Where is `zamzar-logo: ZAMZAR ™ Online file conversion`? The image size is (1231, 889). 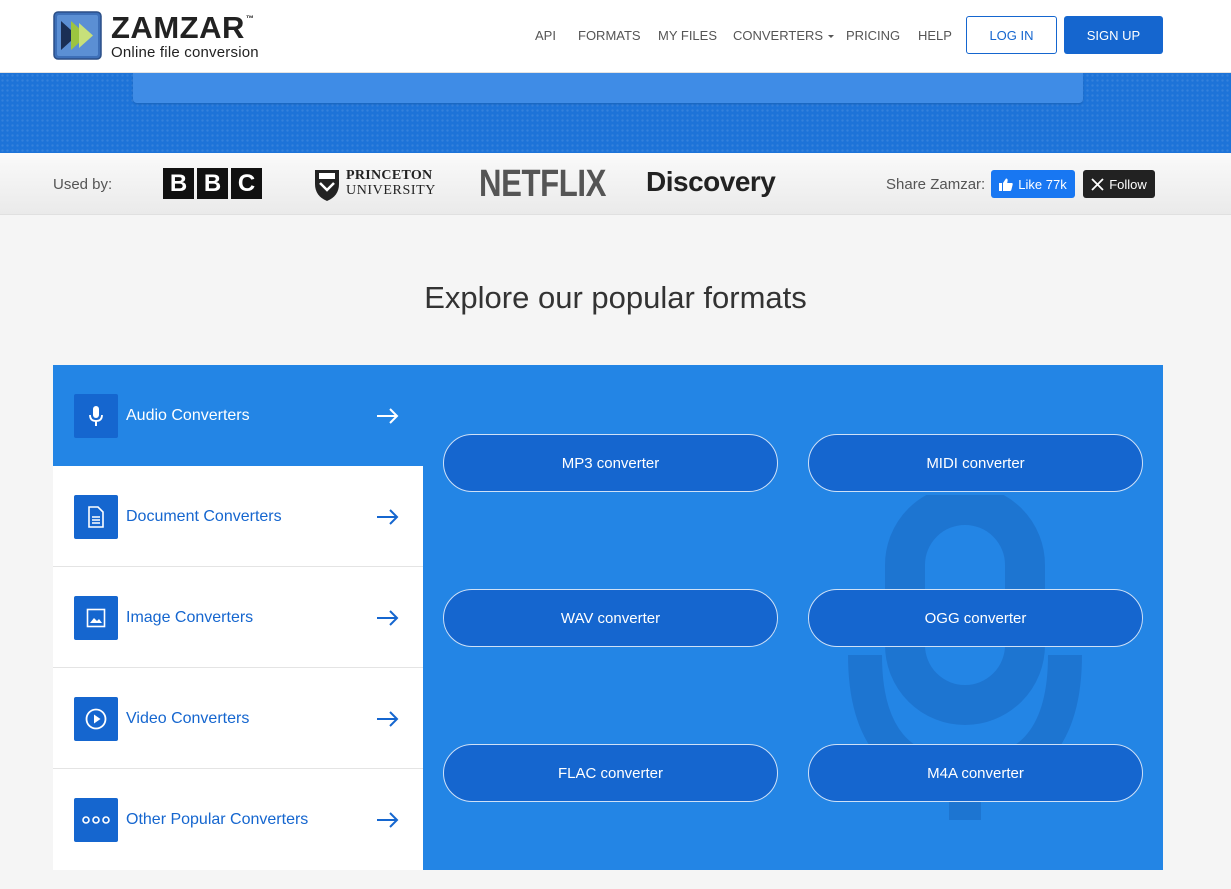
zamzar-logo: ZAMZAR ™ Online file conversion is located at coordinates (156, 35).